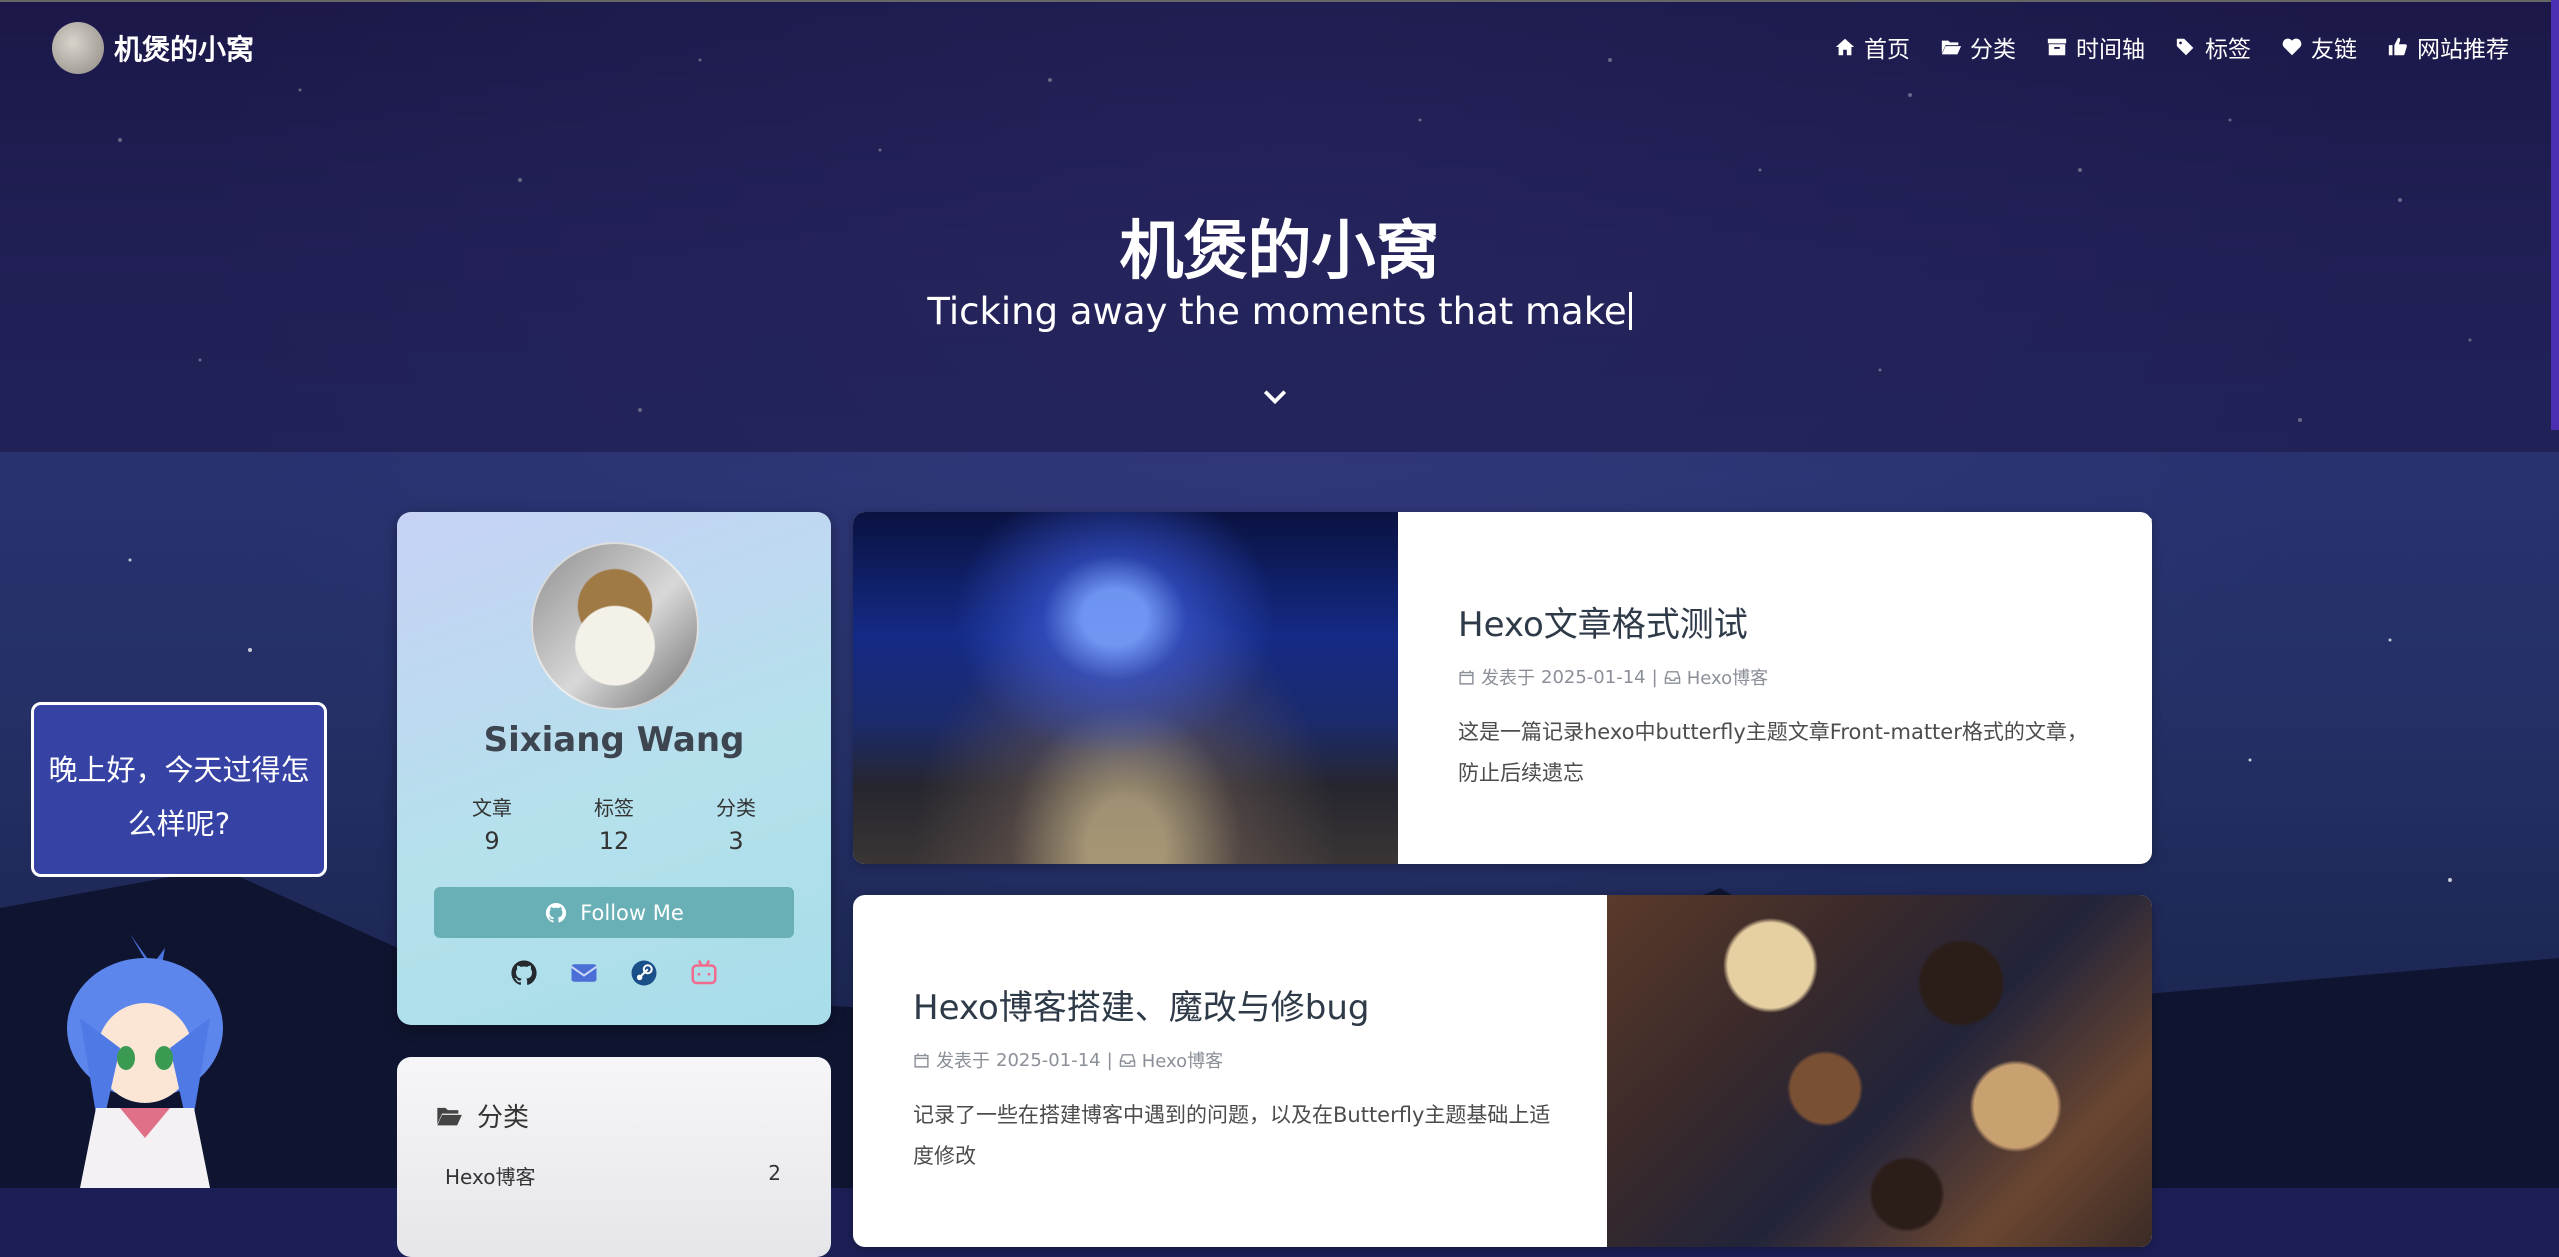 The width and height of the screenshot is (2559, 1257). Describe the element at coordinates (492, 808) in the screenshot. I see `stat-label: 文章` at that location.